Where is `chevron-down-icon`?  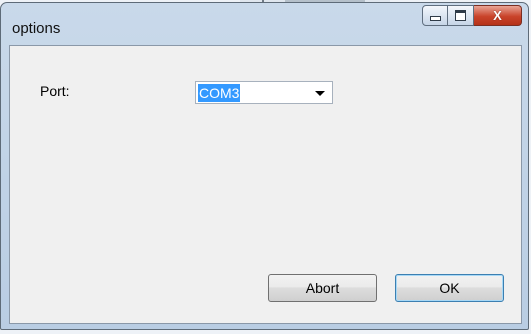 chevron-down-icon is located at coordinates (320, 93).